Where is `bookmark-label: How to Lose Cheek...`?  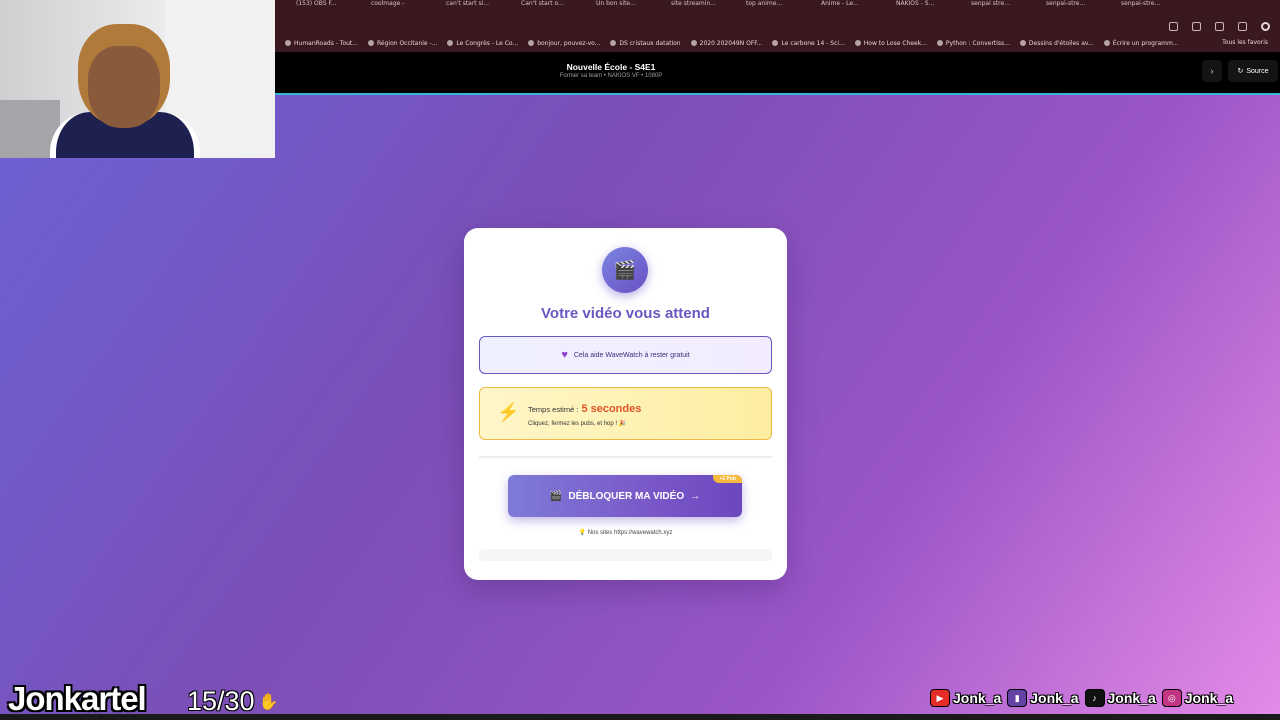 bookmark-label: How to Lose Cheek... is located at coordinates (895, 43).